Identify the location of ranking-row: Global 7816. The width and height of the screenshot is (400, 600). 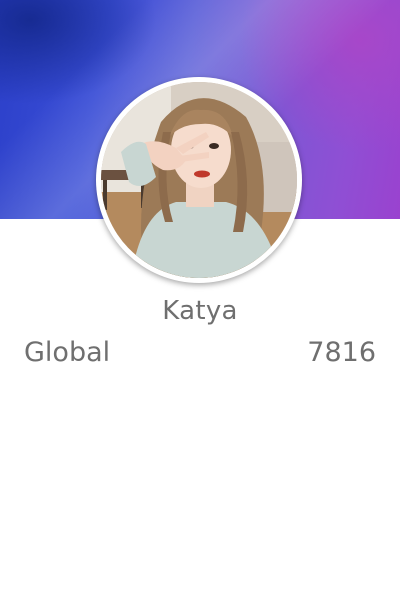
(200, 352).